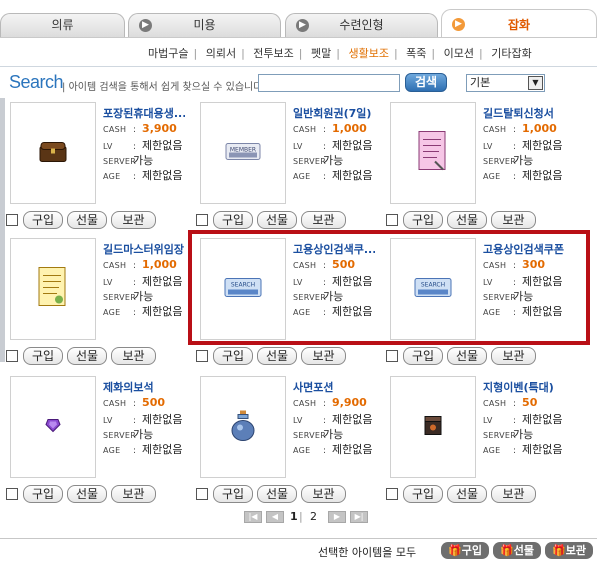 This screenshot has width=597, height=562. Describe the element at coordinates (569, 550) in the screenshot. I see `bulk-keep-button: 🎁보관` at that location.